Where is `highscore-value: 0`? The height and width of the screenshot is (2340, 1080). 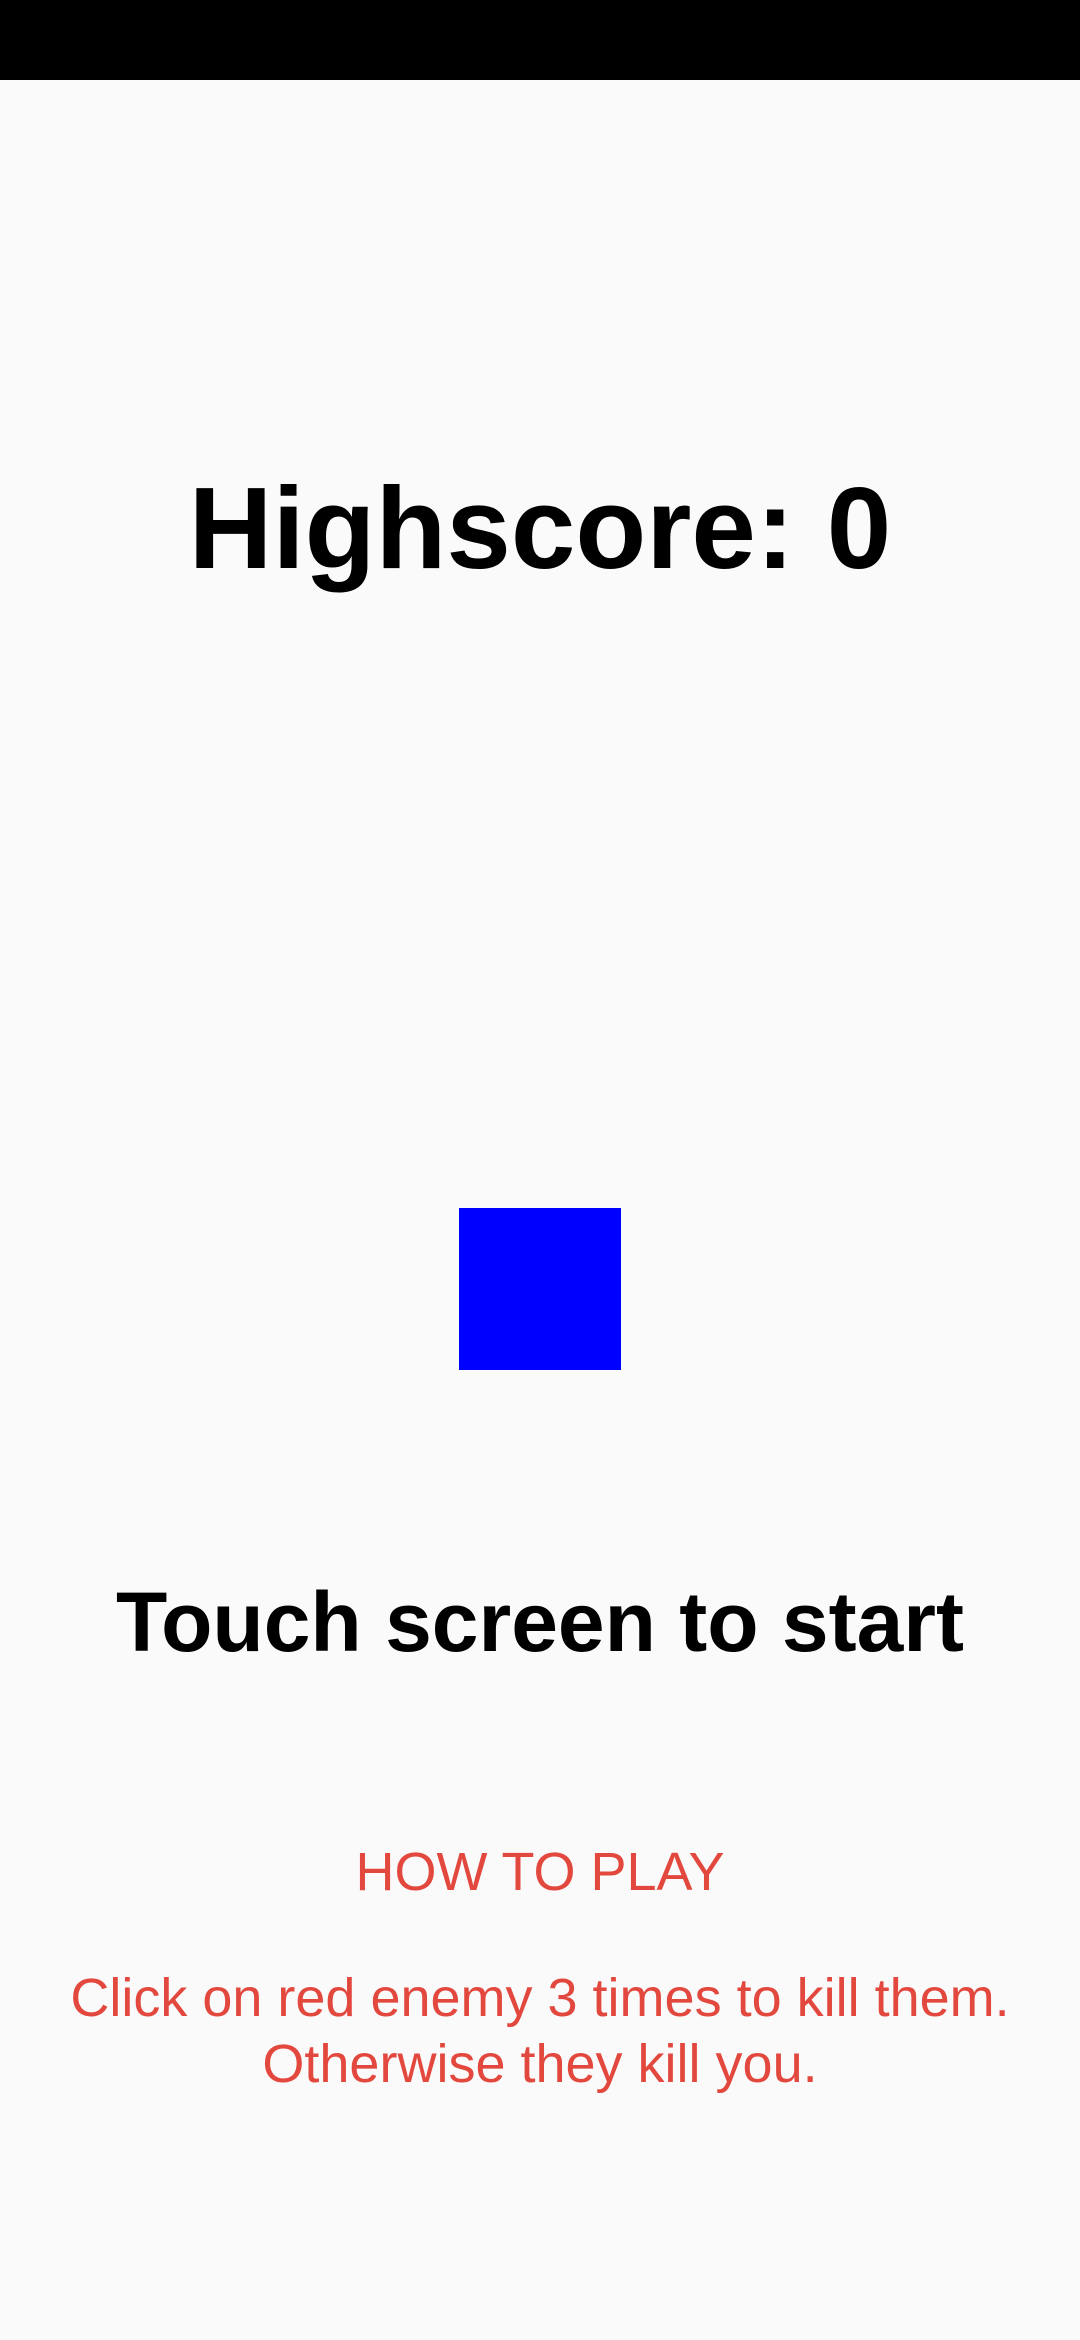
highscore-value: 0 is located at coordinates (859, 528).